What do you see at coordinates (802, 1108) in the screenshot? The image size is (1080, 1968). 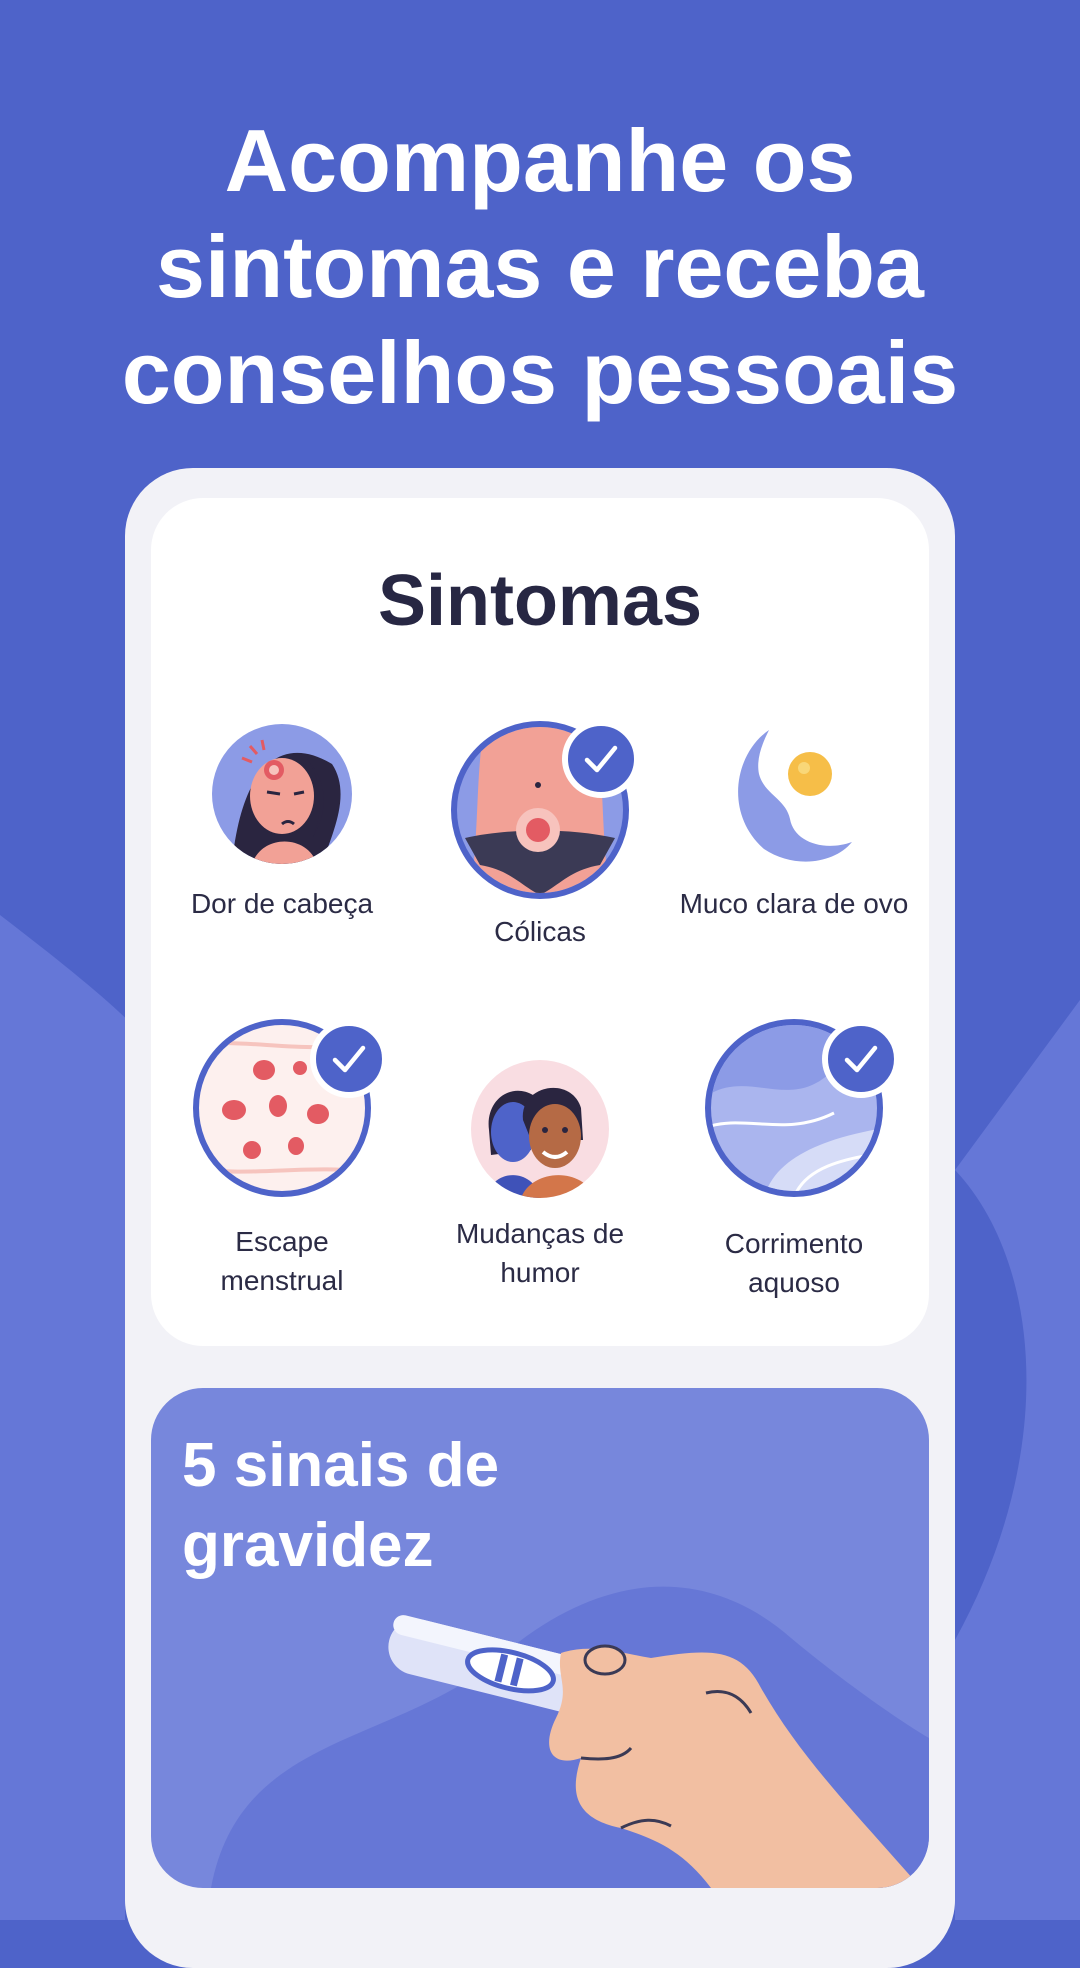 I see `watery-discharge-icon` at bounding box center [802, 1108].